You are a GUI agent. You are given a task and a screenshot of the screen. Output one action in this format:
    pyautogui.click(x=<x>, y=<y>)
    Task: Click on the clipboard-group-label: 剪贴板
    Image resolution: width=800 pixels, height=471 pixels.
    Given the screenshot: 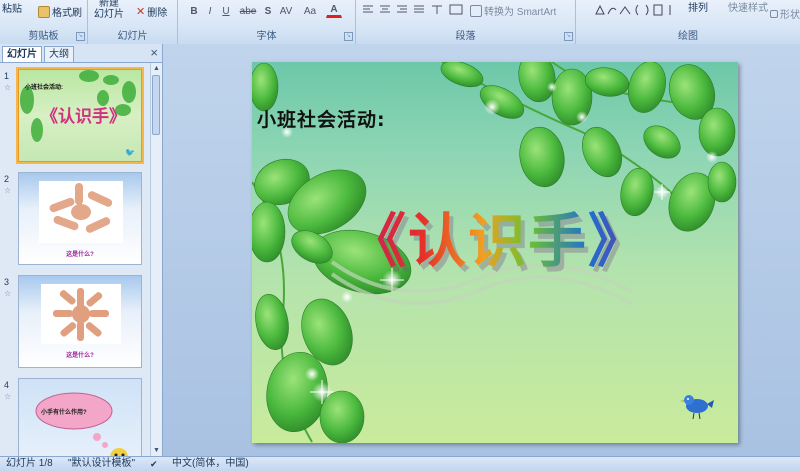 What is the action you would take?
    pyautogui.click(x=43, y=36)
    